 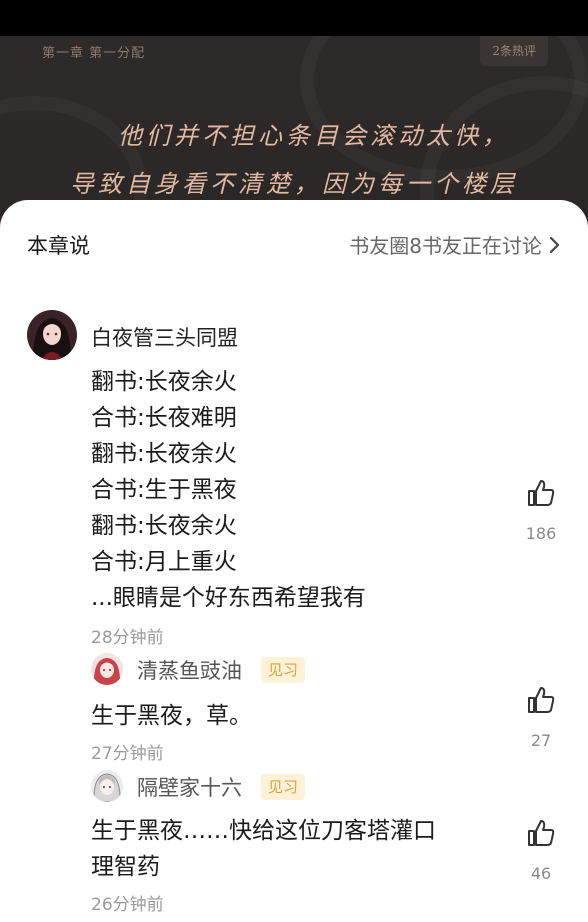 I want to click on status-bar, so click(x=294, y=18).